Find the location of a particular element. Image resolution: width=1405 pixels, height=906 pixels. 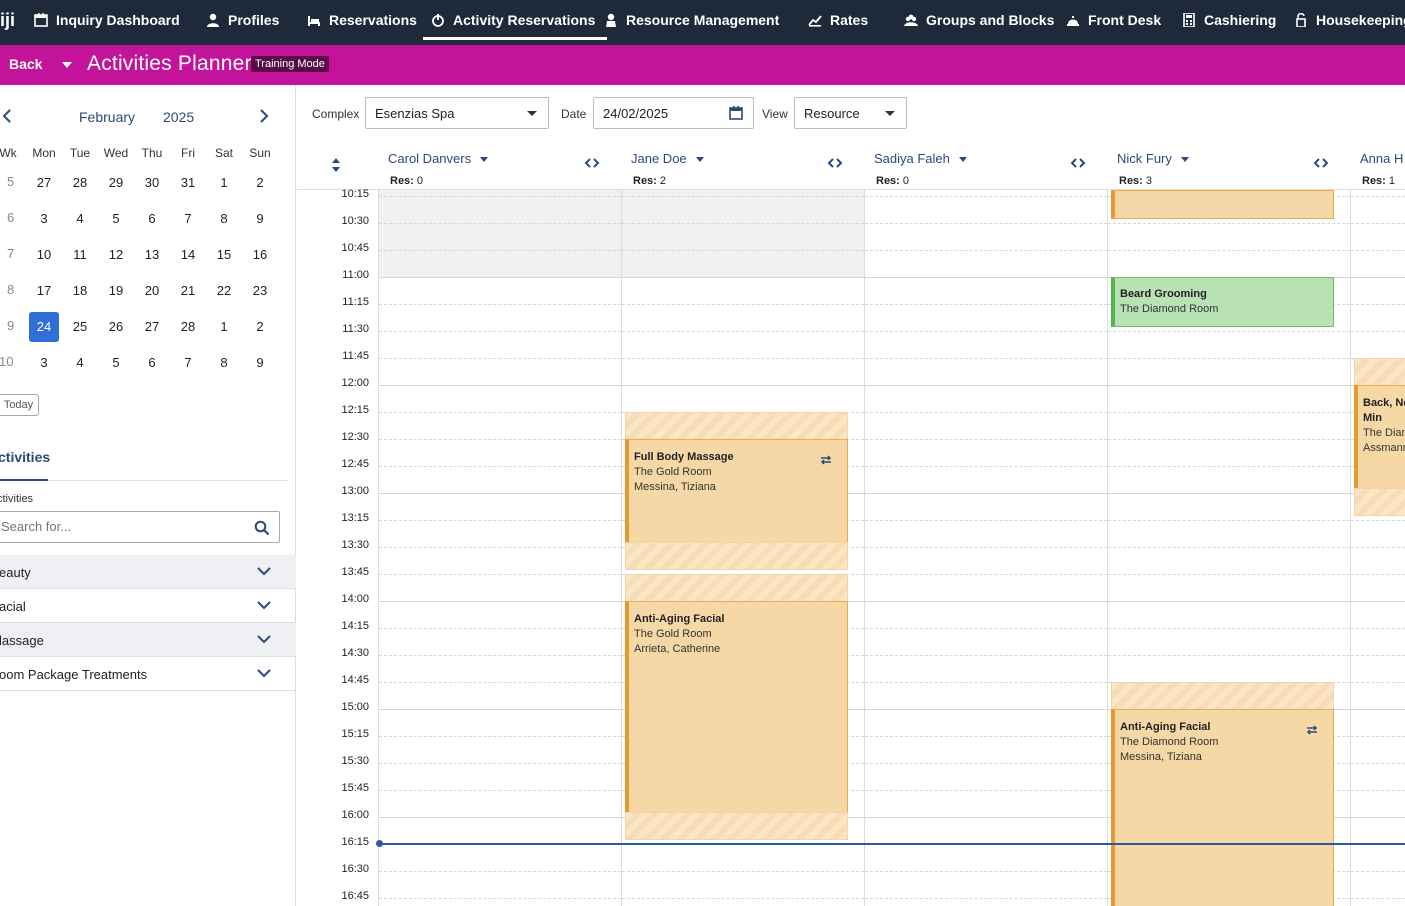

nav-groups-and-blocks: Groups and Blocks is located at coordinates (979, 20).